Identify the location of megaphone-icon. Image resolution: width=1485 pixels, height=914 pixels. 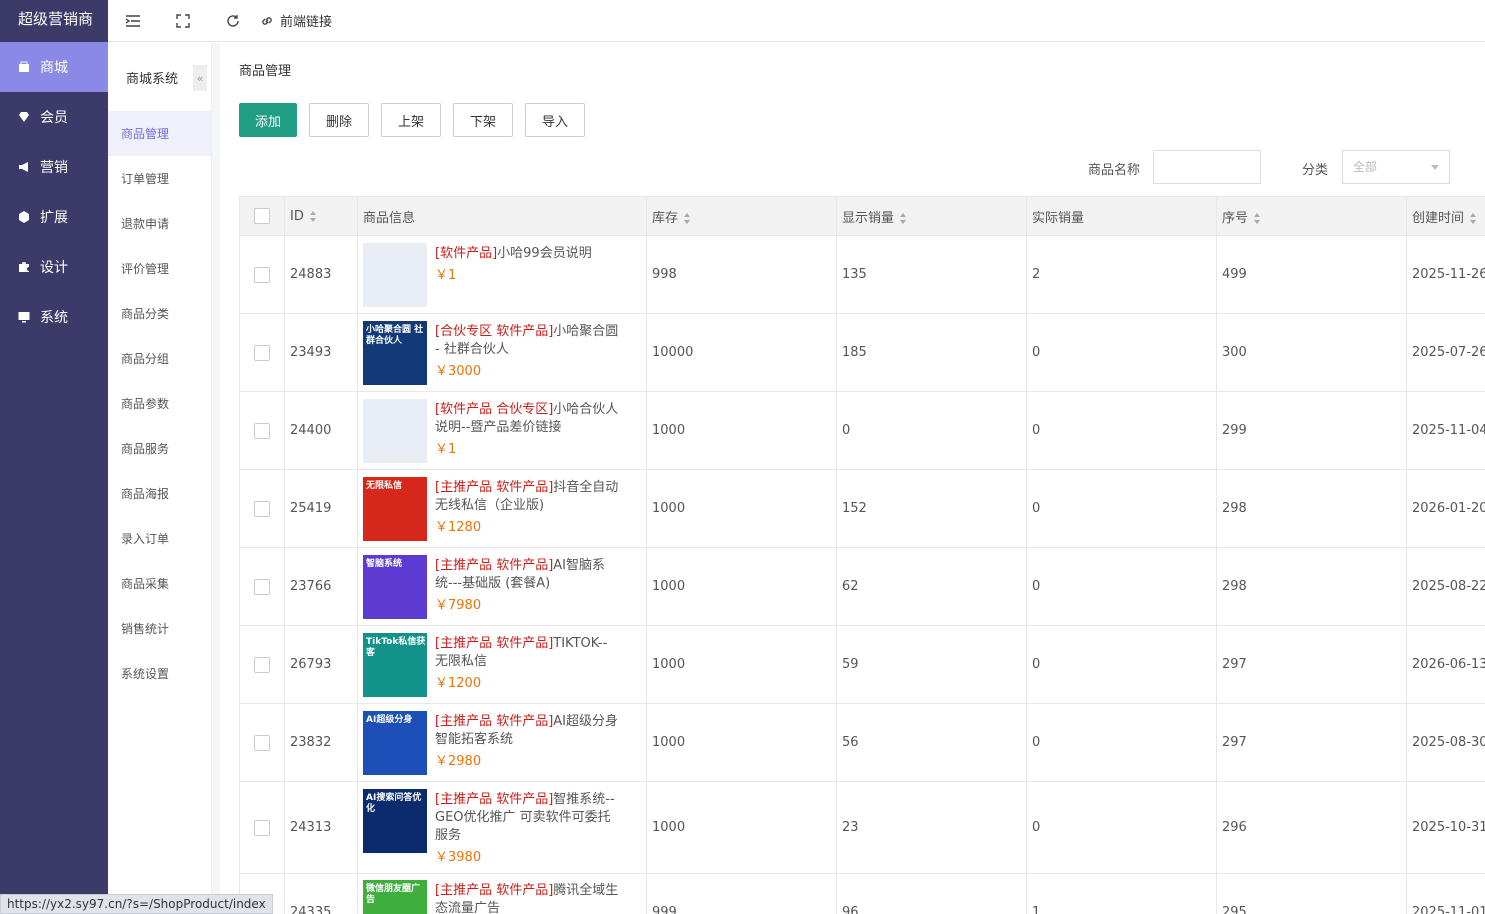
(24, 167).